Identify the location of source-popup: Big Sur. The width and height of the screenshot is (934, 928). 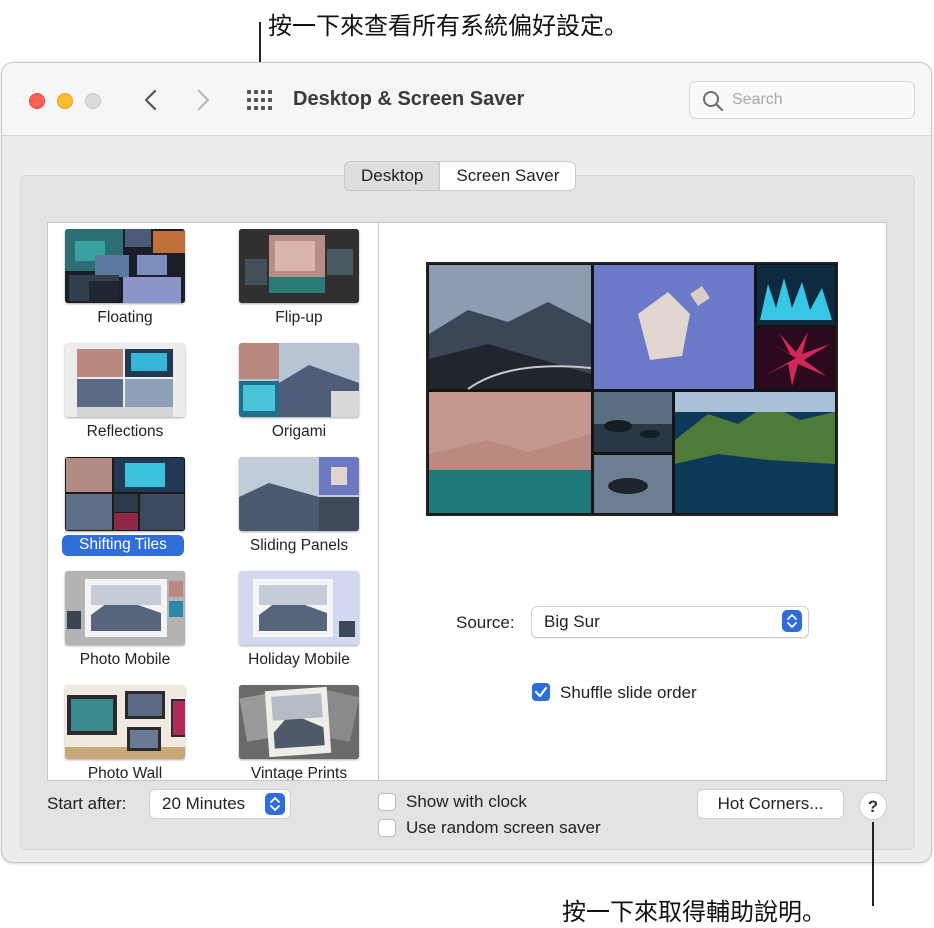
(670, 622).